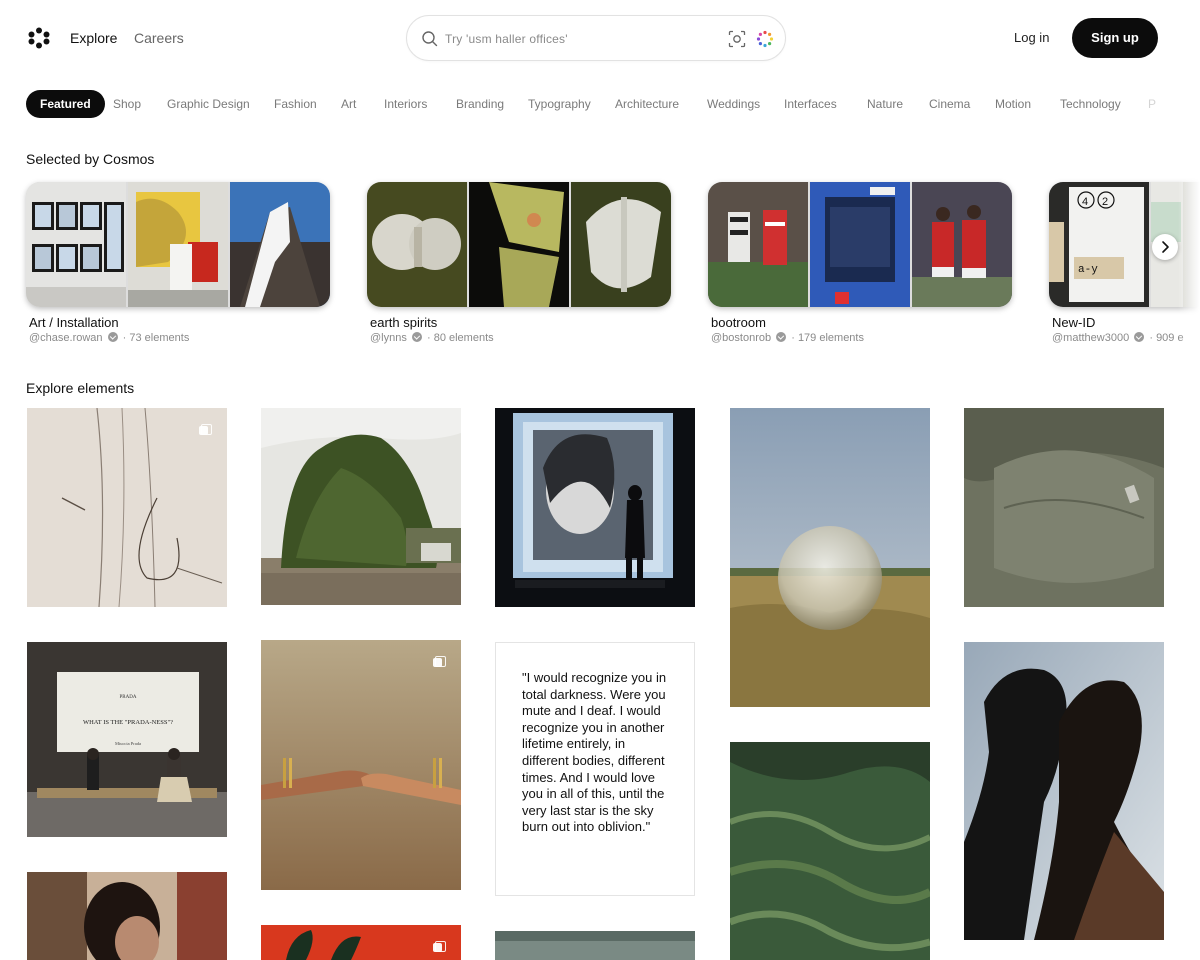 This screenshot has width=1200, height=960. Describe the element at coordinates (1189, 221) in the screenshot. I see `carousel-fade` at that location.